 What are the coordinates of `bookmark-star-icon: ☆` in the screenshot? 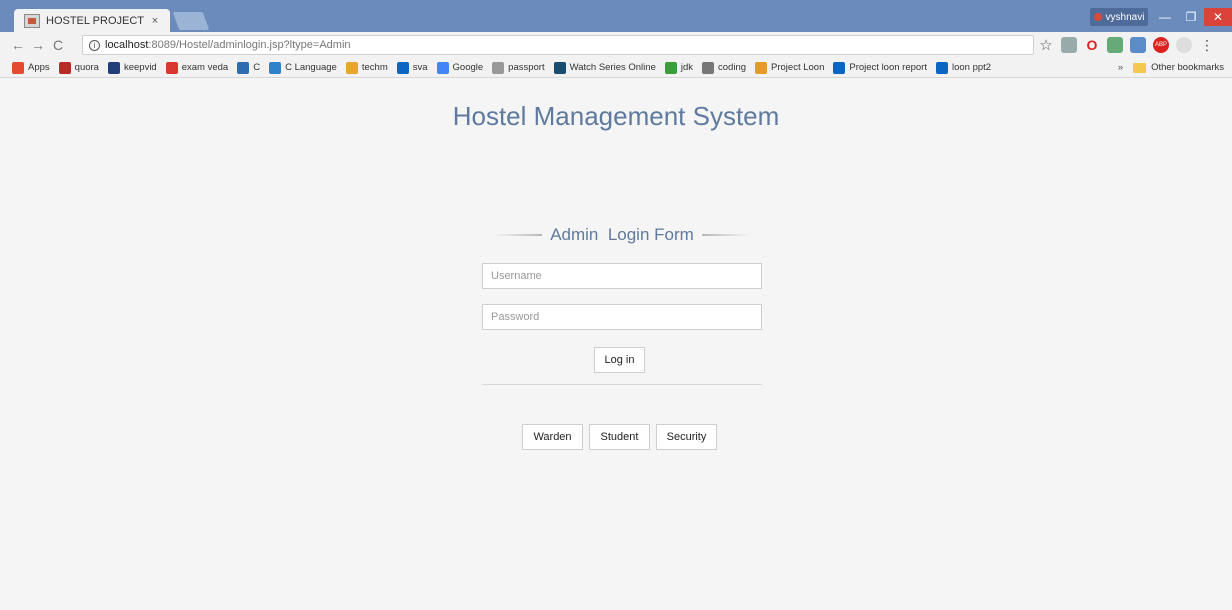 It's located at (1046, 45).